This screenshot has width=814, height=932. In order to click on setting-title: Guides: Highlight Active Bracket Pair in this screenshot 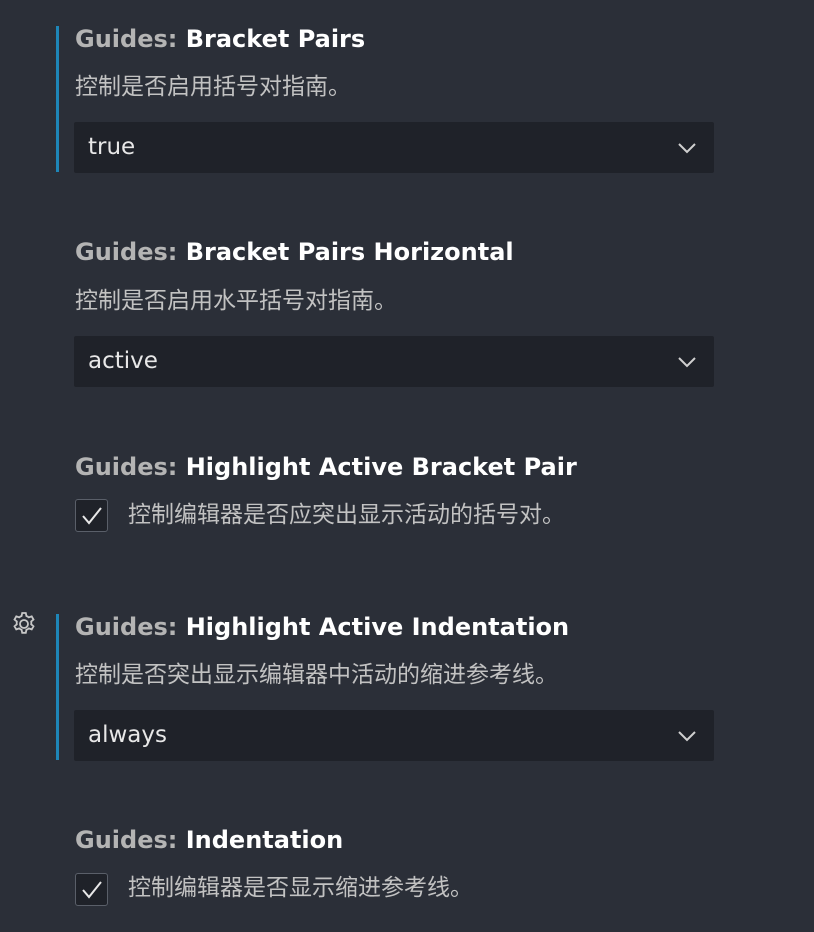, I will do `click(326, 467)`.